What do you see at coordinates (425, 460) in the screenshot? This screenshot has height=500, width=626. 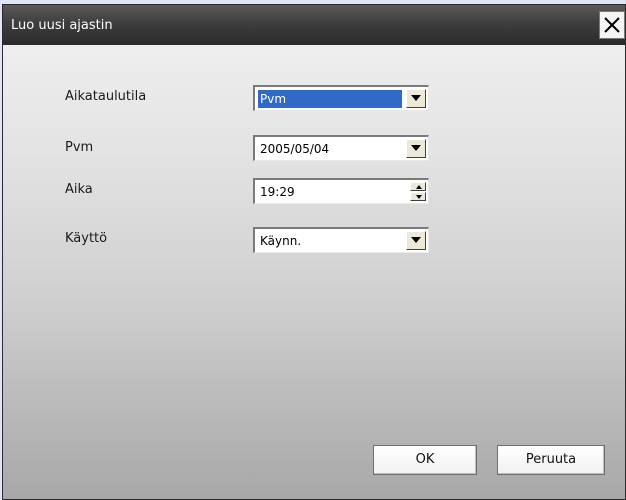 I see `ok-button: OK` at bounding box center [425, 460].